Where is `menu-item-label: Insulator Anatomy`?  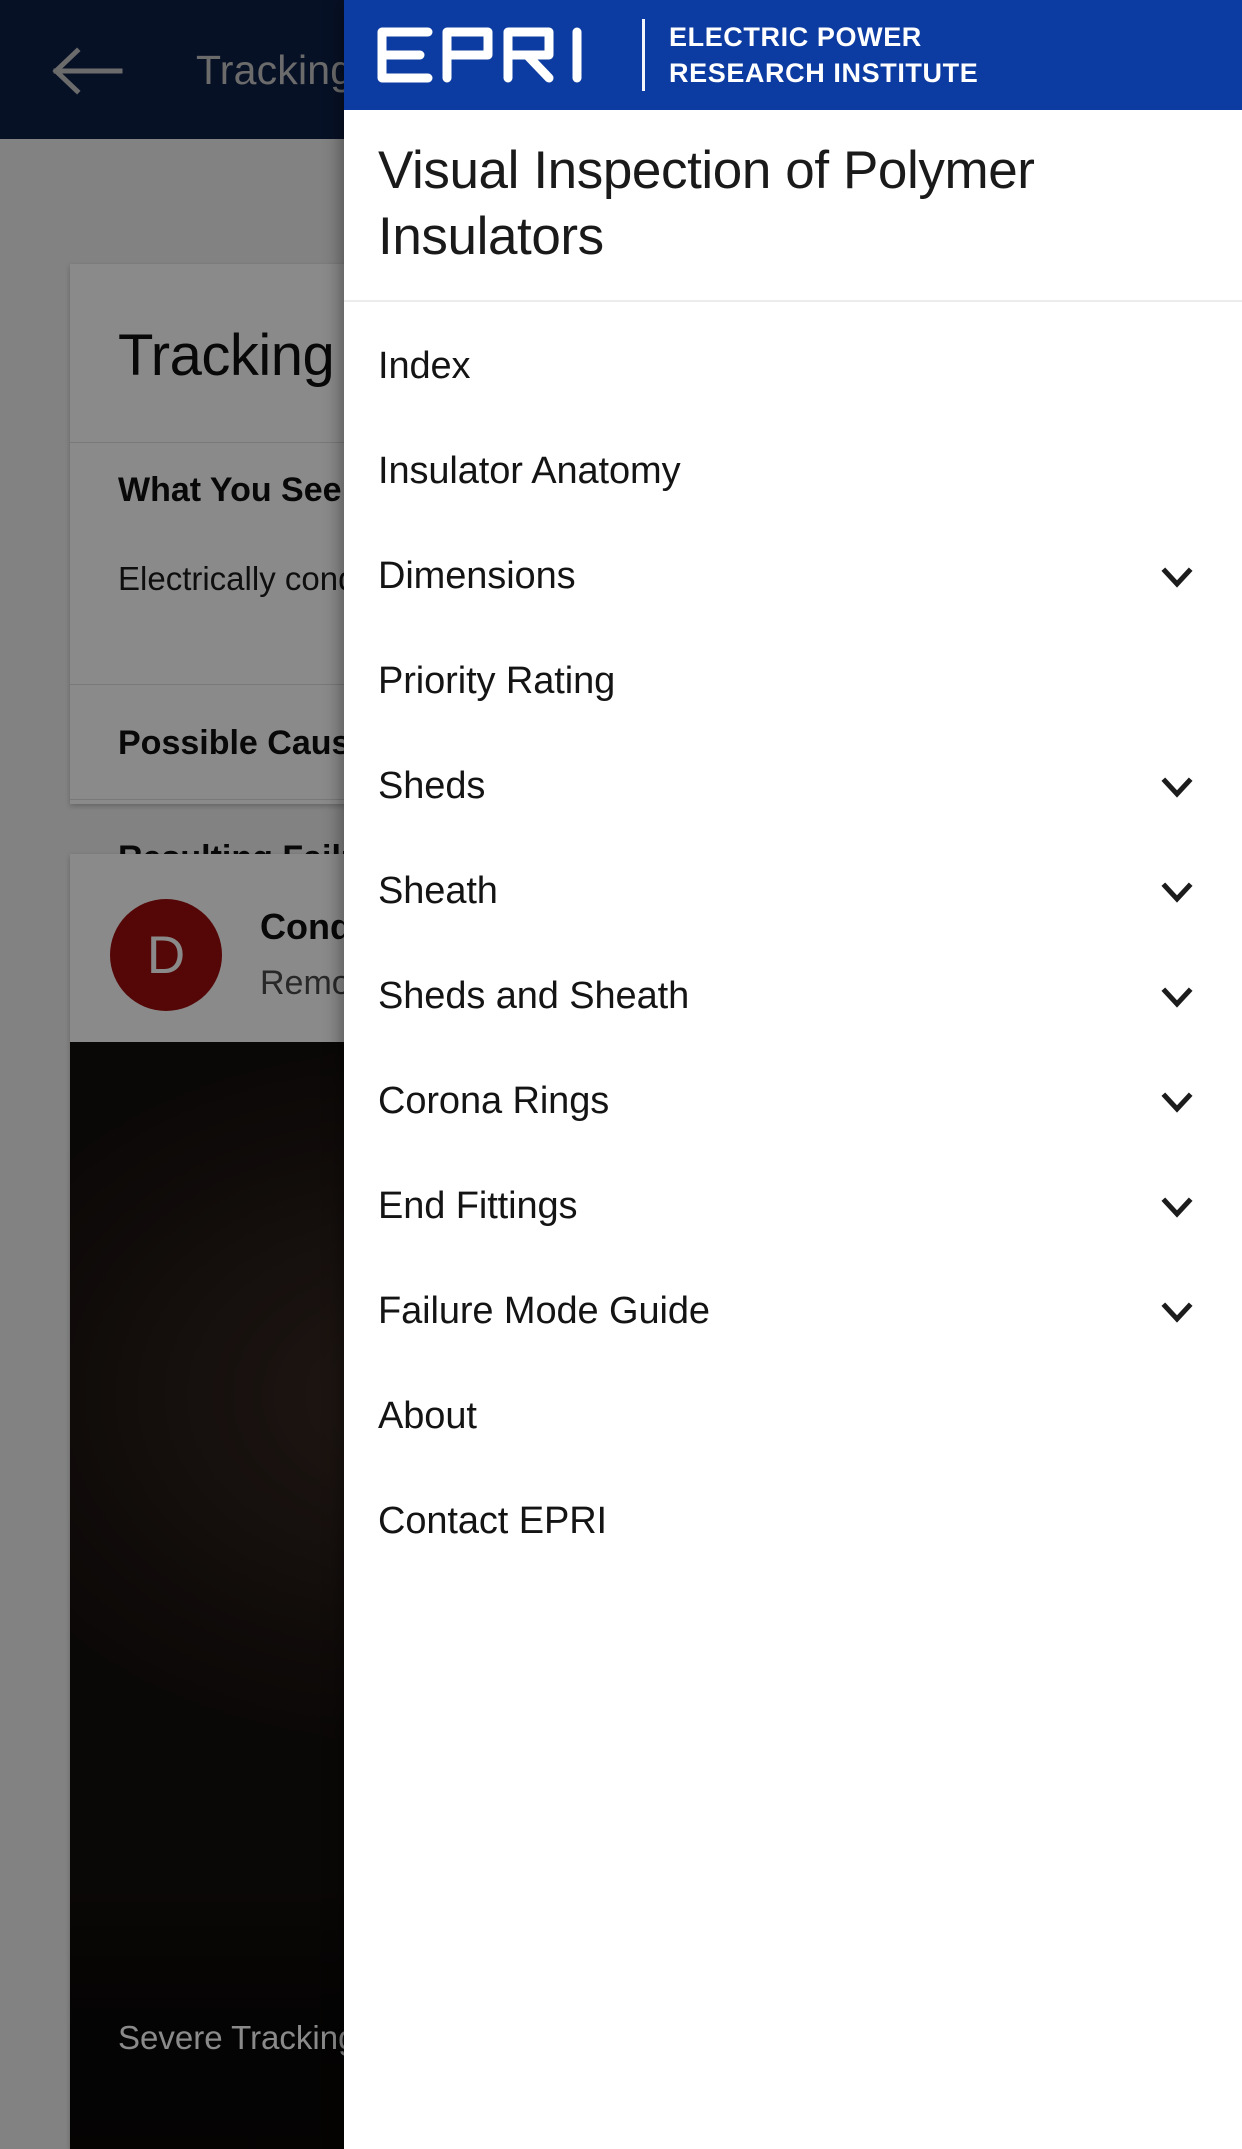
menu-item-label: Insulator Anatomy is located at coordinates (529, 471).